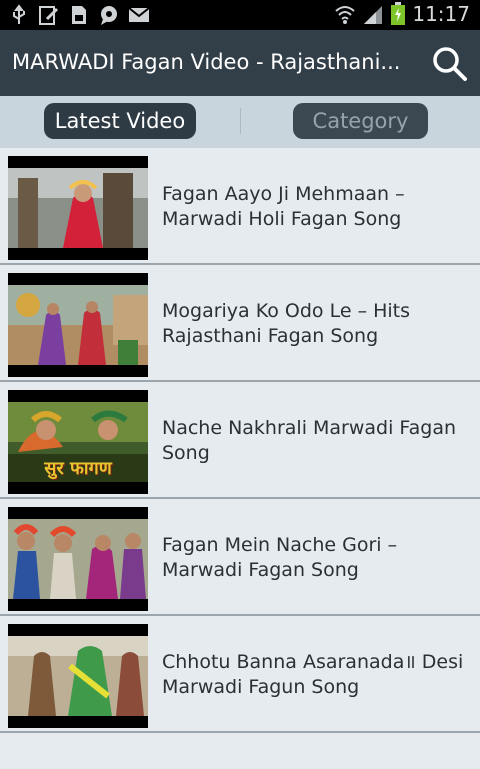 This screenshot has width=480, height=769. I want to click on signal-icon, so click(373, 15).